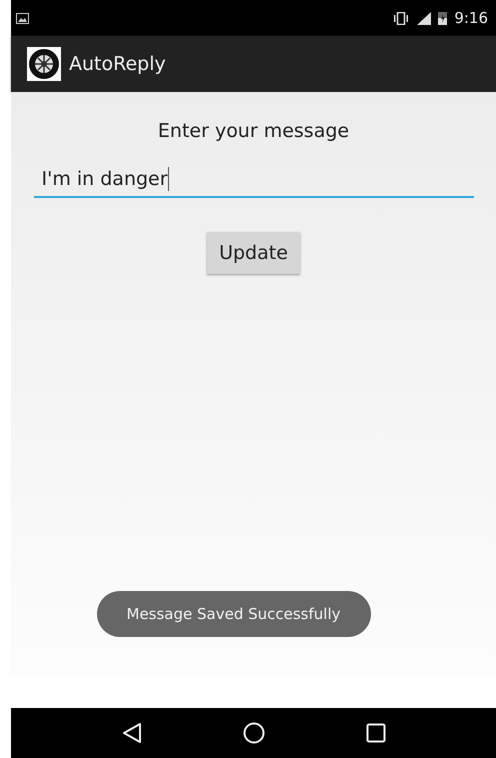 Image resolution: width=496 pixels, height=758 pixels. What do you see at coordinates (233, 614) in the screenshot?
I see `toast-message: Message Saved Successfully` at bounding box center [233, 614].